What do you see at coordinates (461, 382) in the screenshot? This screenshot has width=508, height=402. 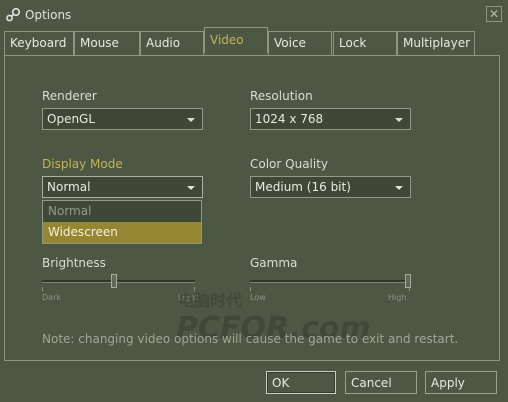 I see `apply-button: Apply` at bounding box center [461, 382].